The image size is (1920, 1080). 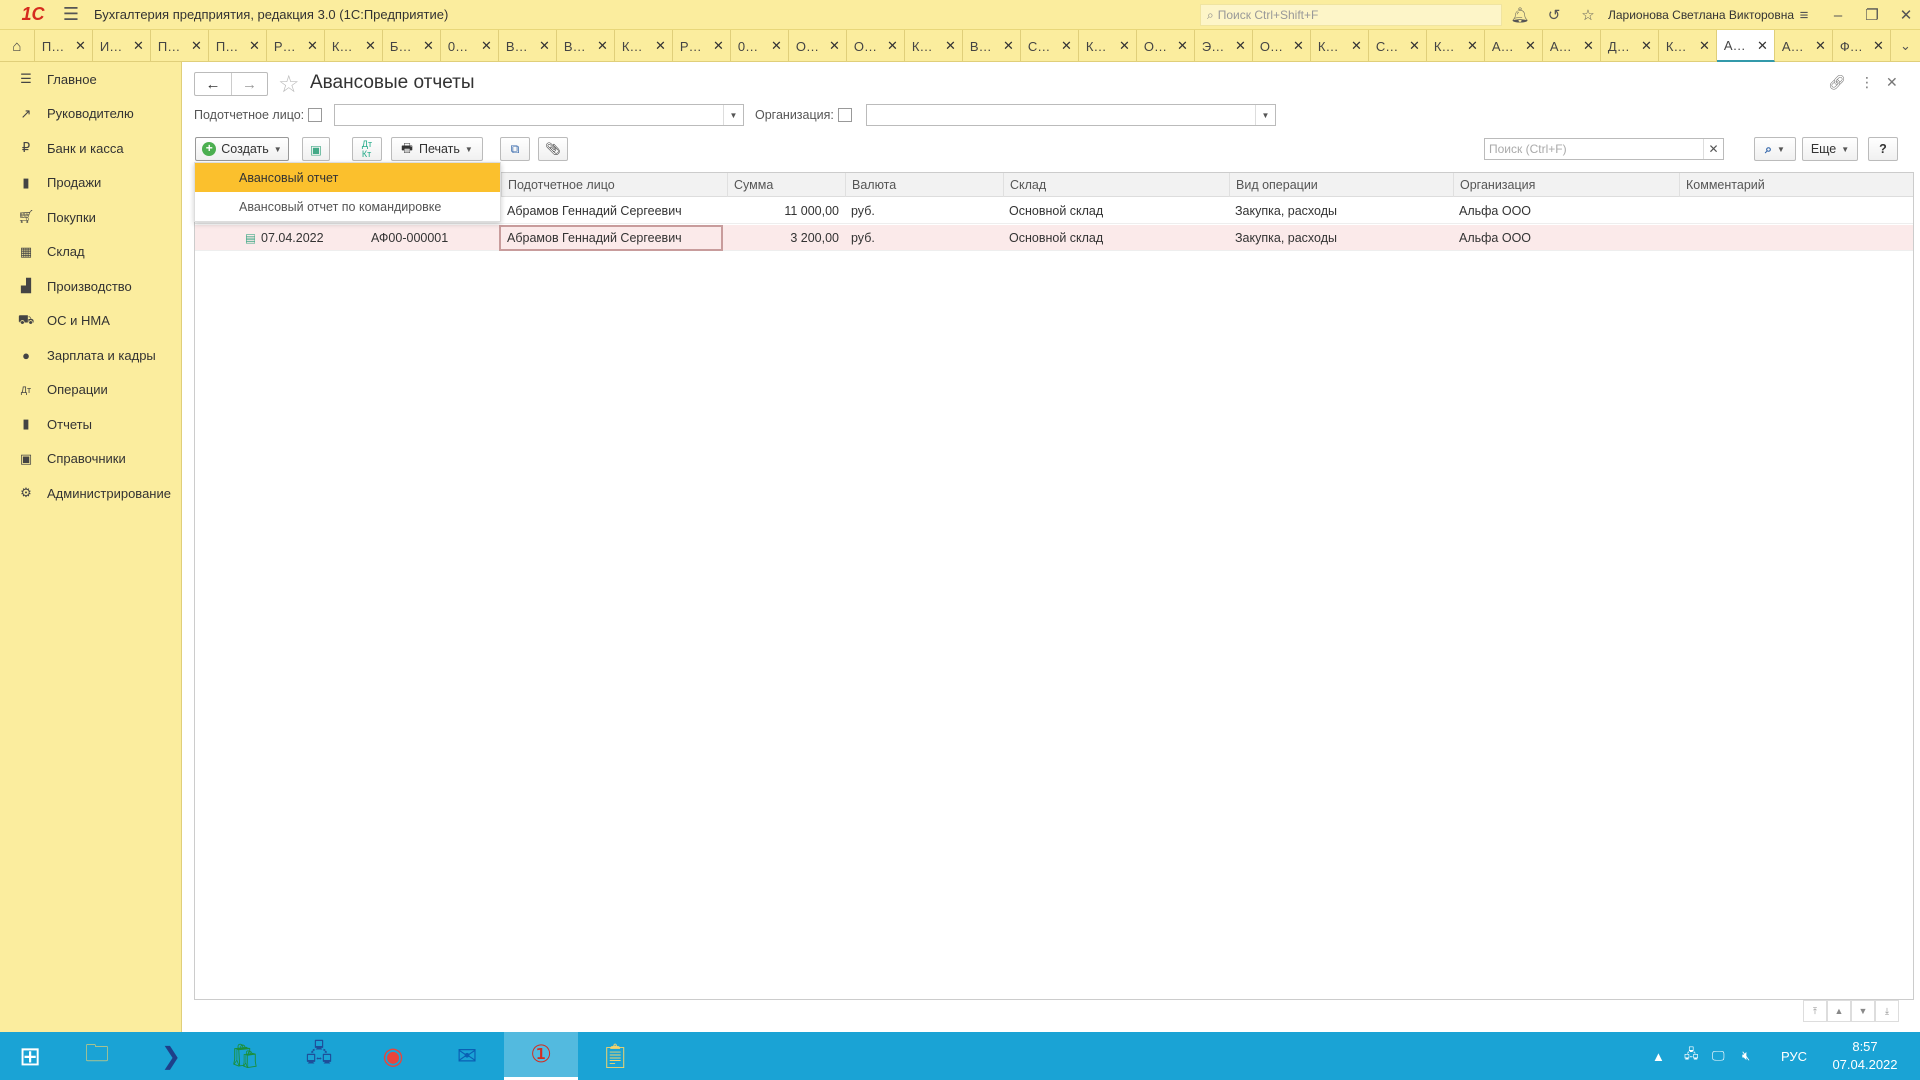 I want to click on org-filter-field: ▼, so click(x=1071, y=115).